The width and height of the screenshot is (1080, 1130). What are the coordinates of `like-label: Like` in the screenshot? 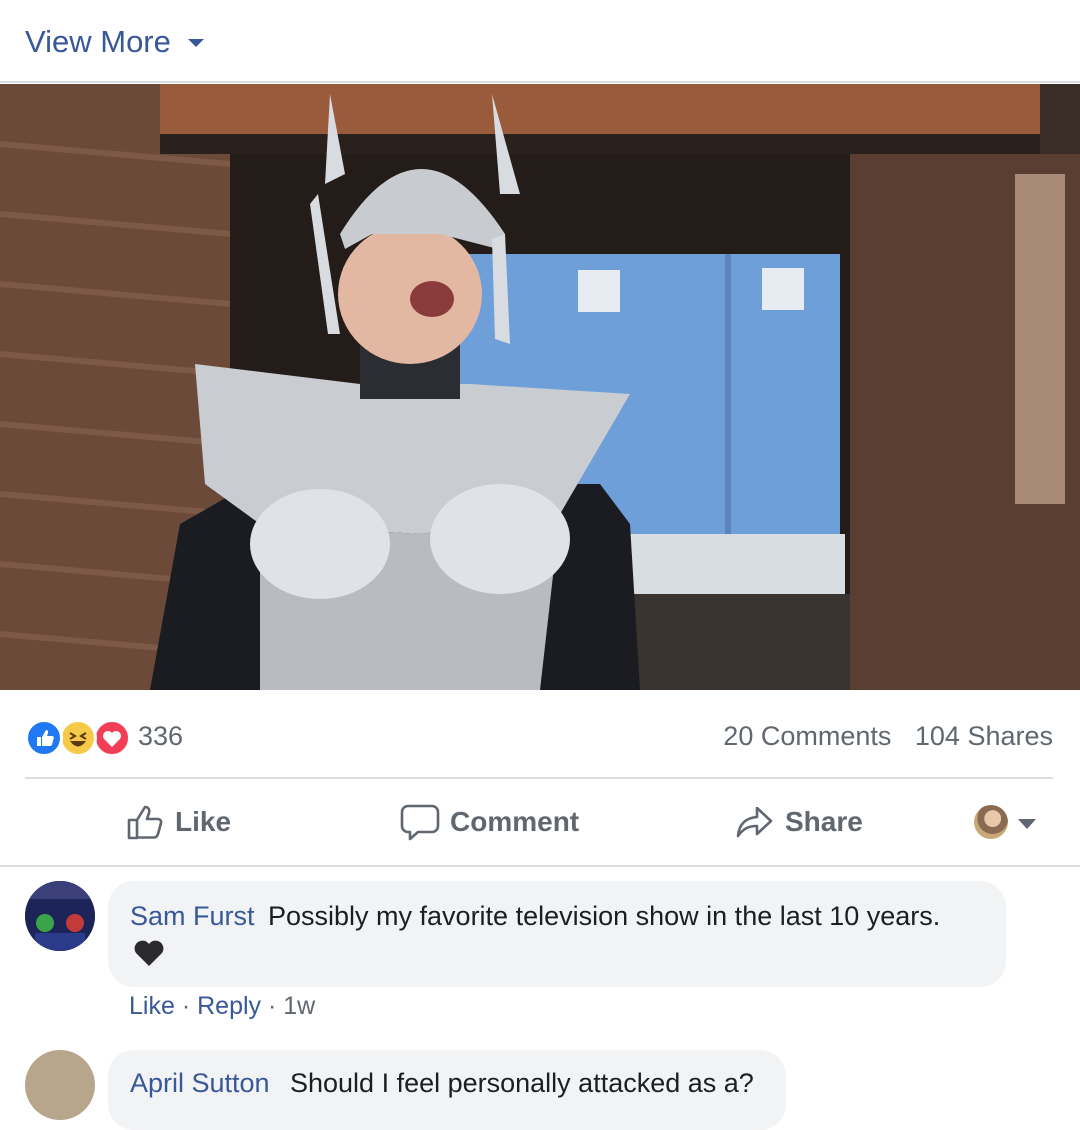 It's located at (203, 821).